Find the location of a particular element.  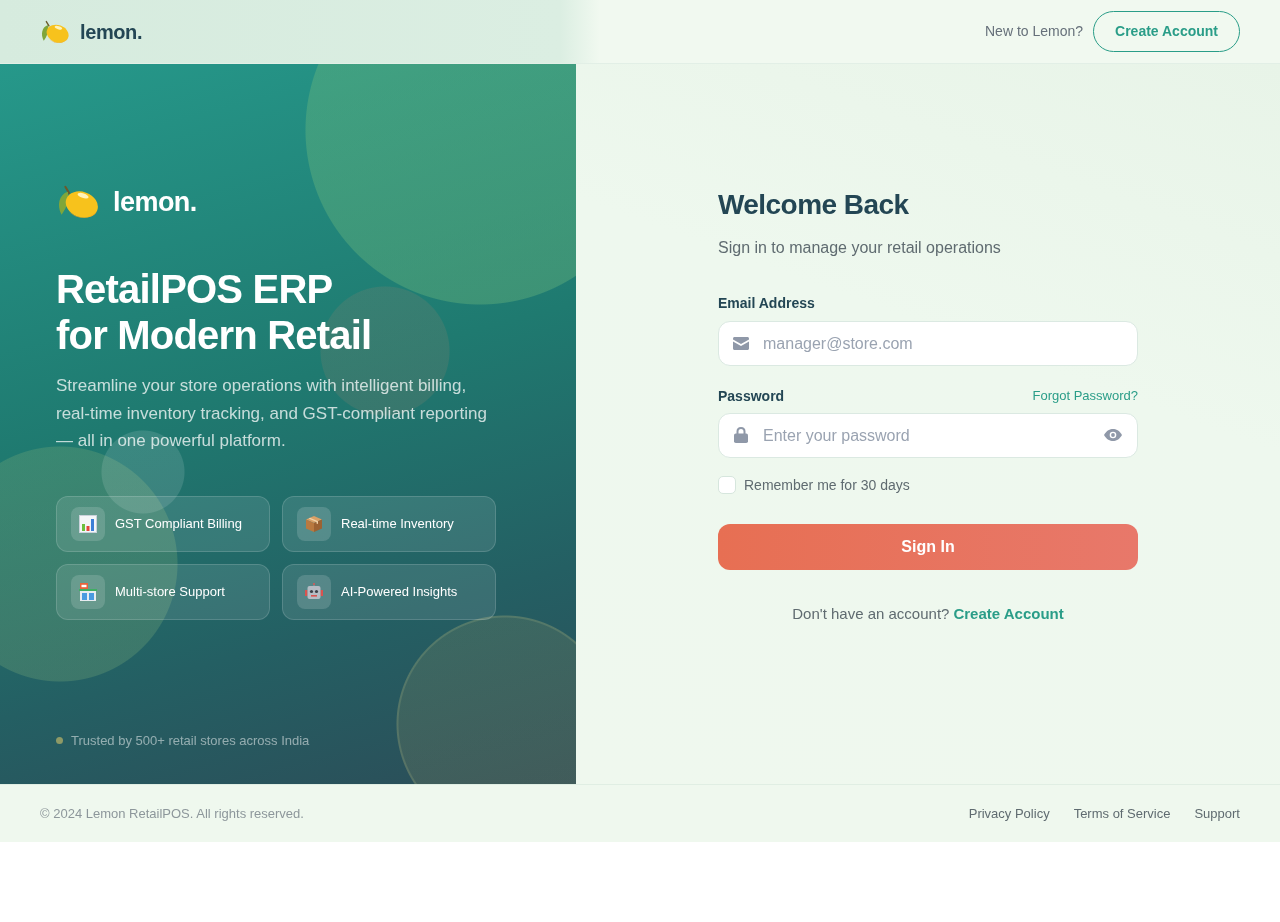

forgot-password-link: Forgot Password? is located at coordinates (1085, 396).